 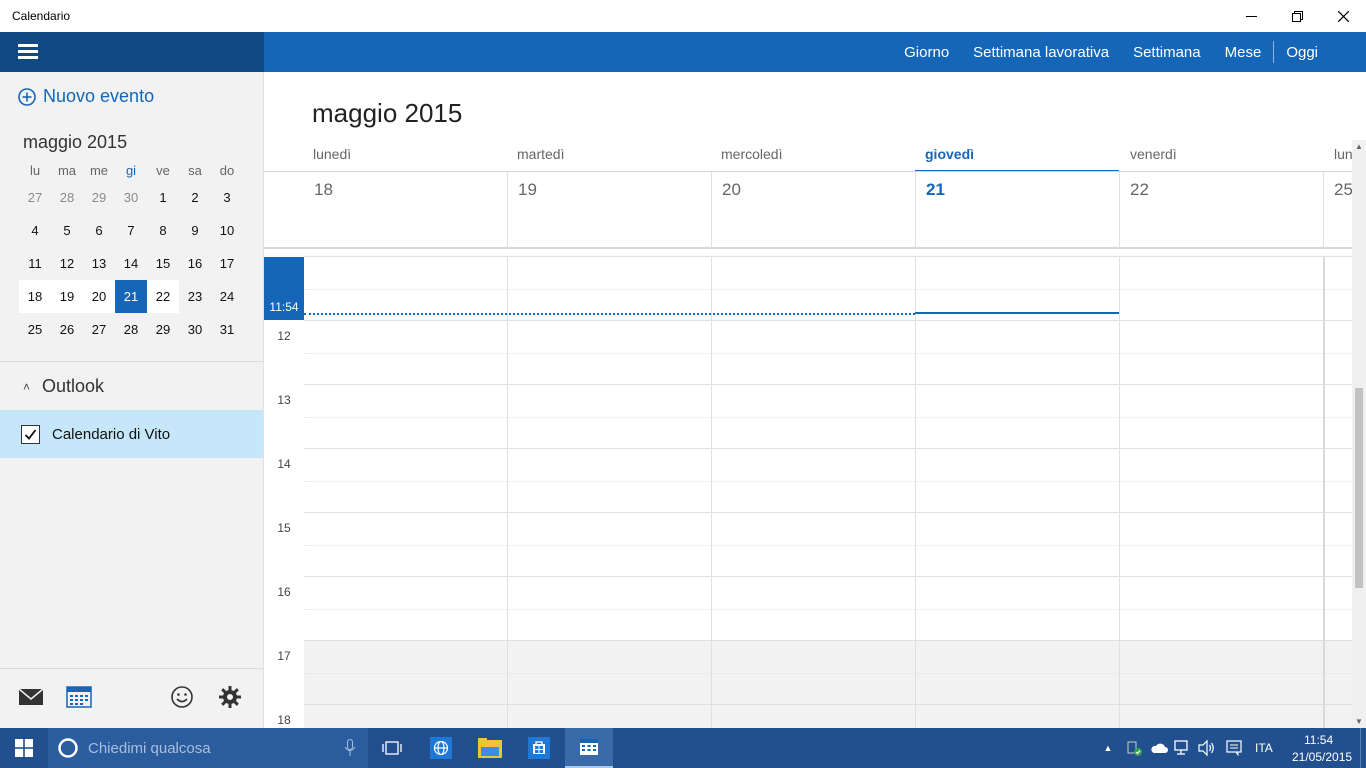 What do you see at coordinates (35, 329) in the screenshot?
I see `mini-day: 25` at bounding box center [35, 329].